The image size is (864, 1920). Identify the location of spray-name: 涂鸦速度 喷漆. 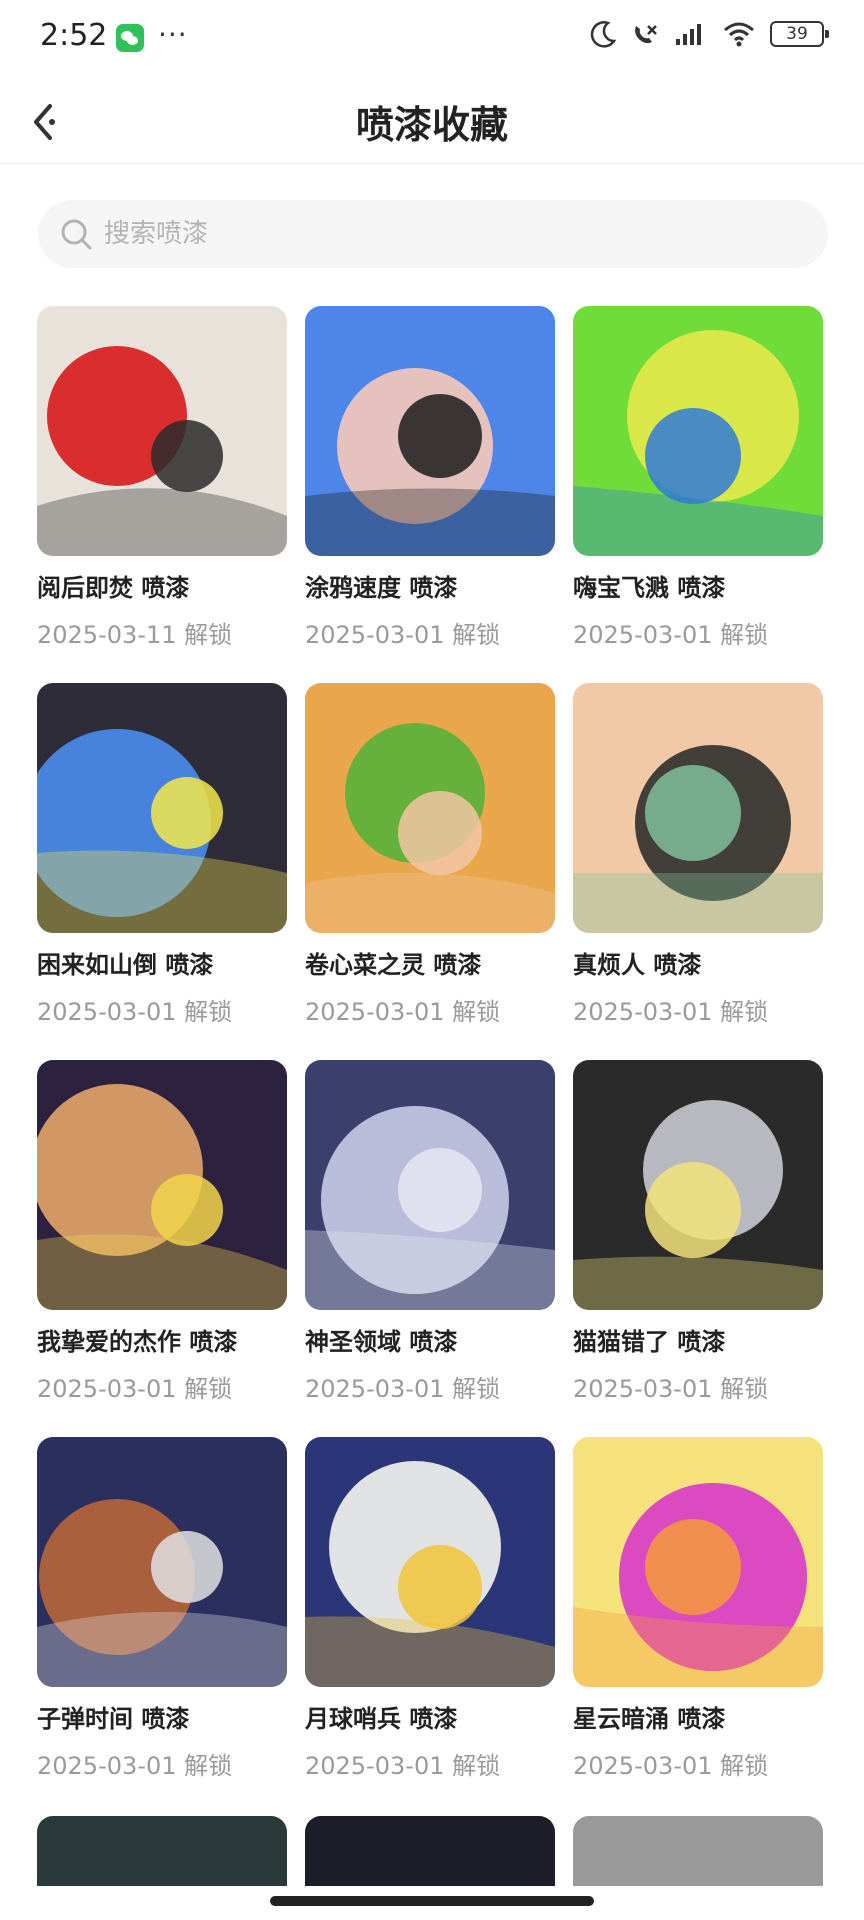
(381, 588).